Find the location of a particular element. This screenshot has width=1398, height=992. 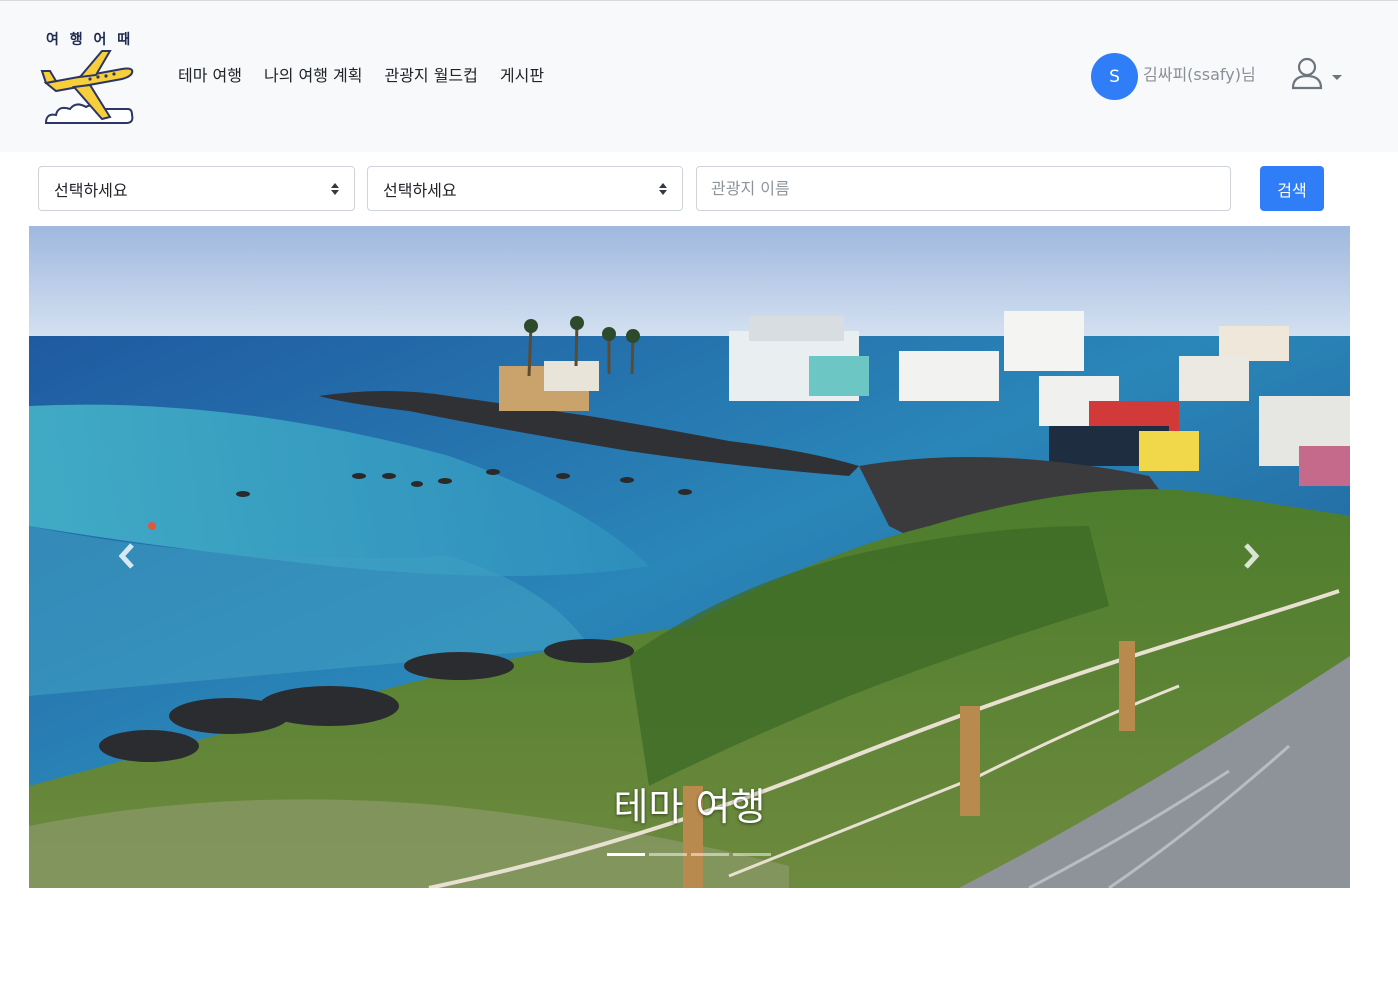

chevron-down-icon is located at coordinates (1337, 77).